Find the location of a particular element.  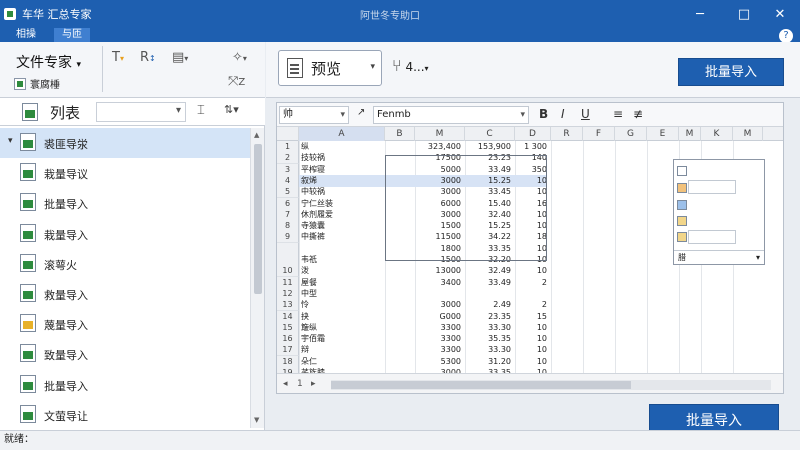

row-number: 12 is located at coordinates (288, 293).